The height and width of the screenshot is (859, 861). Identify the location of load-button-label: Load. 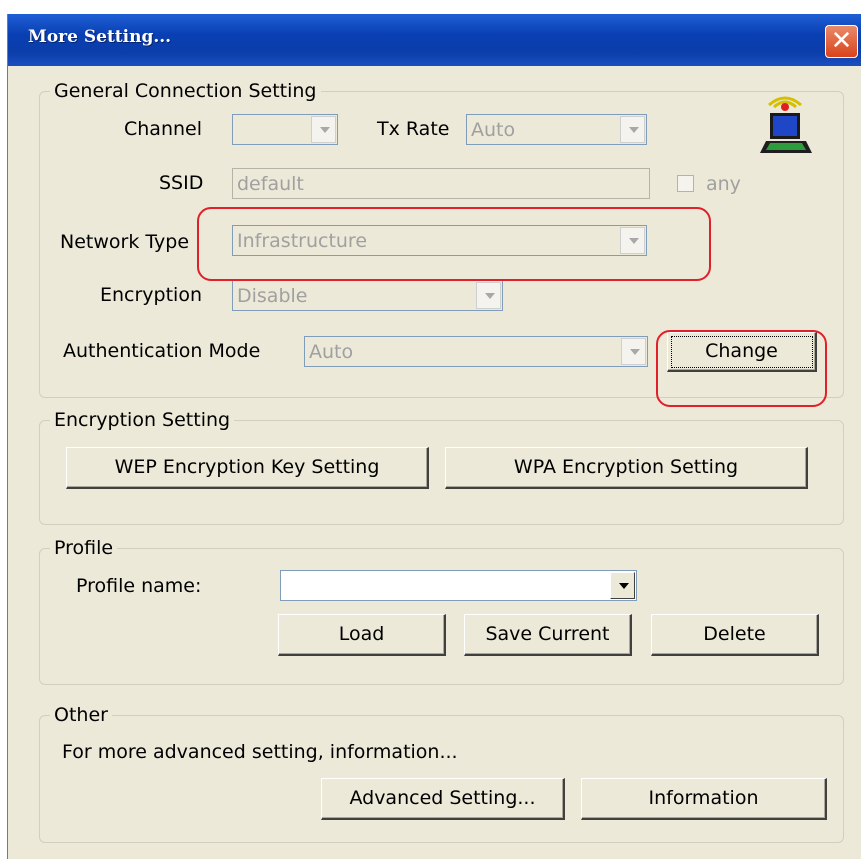
(361, 634).